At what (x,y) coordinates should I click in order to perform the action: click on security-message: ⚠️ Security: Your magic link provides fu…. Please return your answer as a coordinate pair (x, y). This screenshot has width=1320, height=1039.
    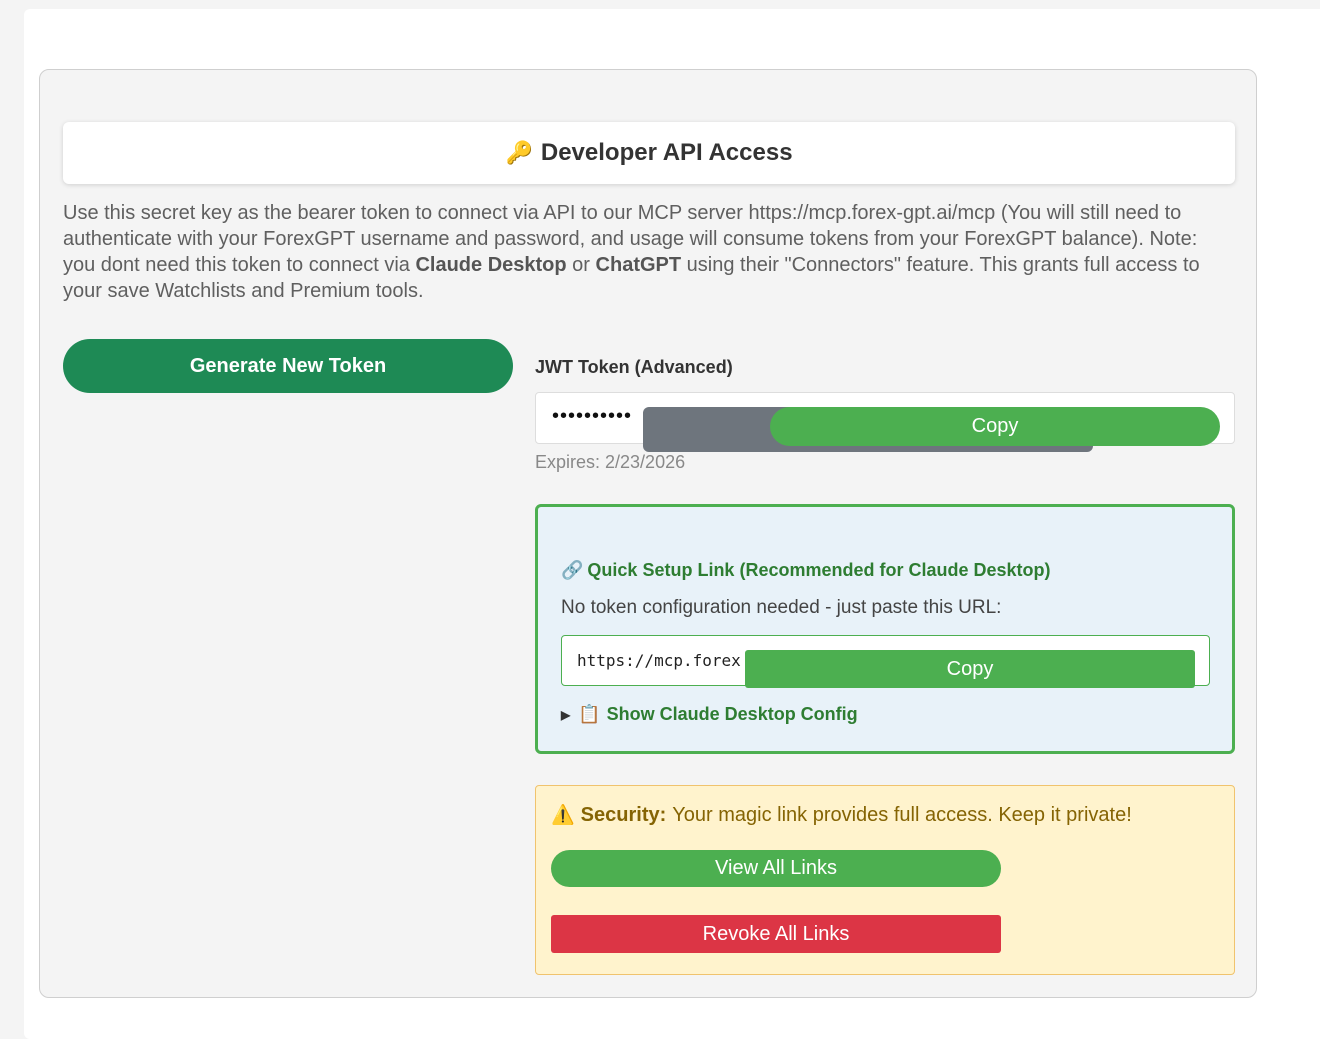
    Looking at the image, I should click on (841, 815).